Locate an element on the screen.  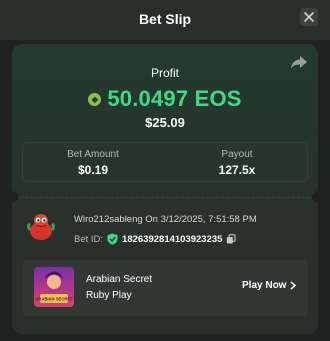
ticket-notch-right is located at coordinates (315, 197).